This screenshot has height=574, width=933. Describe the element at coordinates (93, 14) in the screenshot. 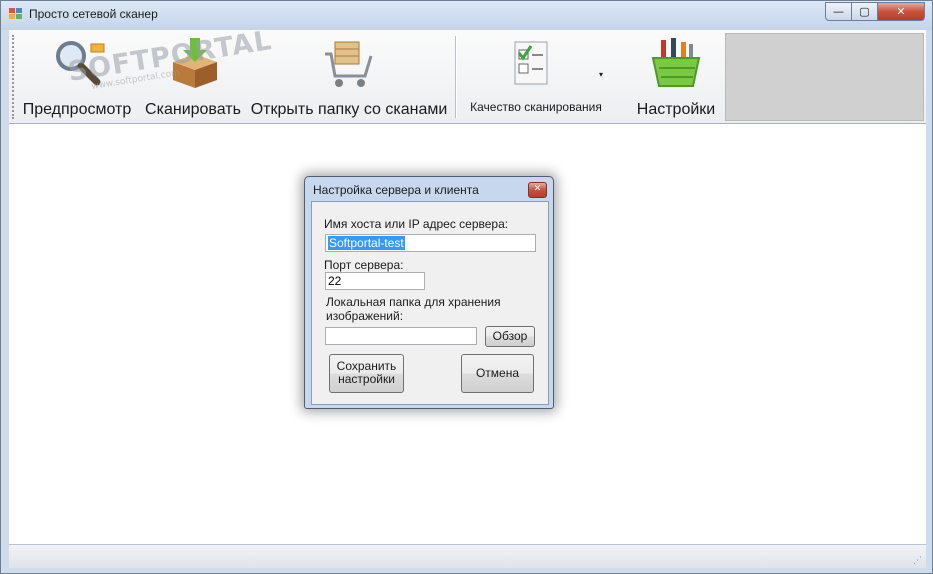

I see `window-title: Просто сетевой сканер` at that location.